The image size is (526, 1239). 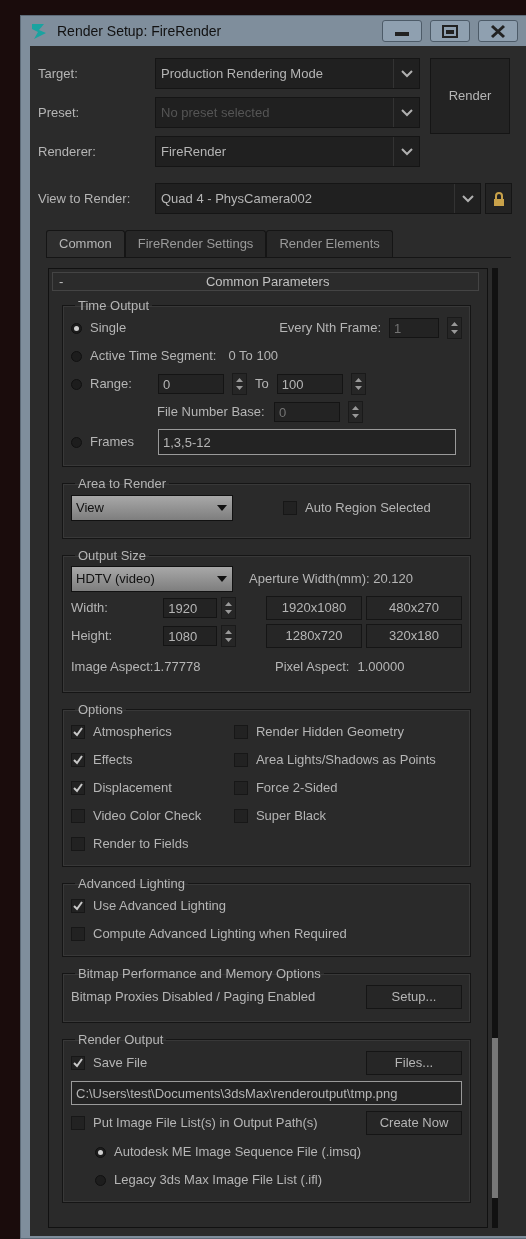 What do you see at coordinates (414, 608) in the screenshot?
I see `preset-button: 480x270` at bounding box center [414, 608].